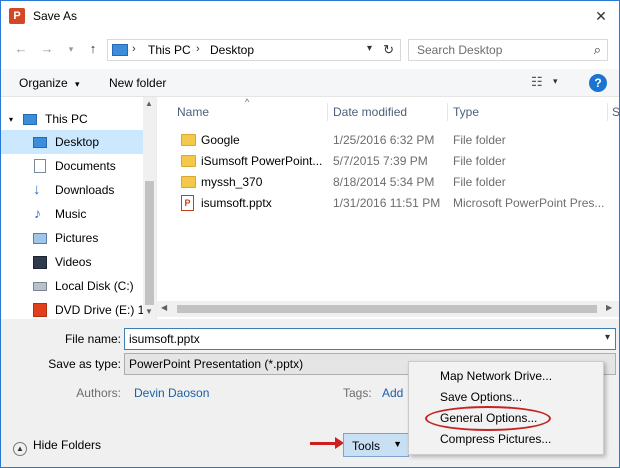 Image resolution: width=620 pixels, height=468 pixels. Describe the element at coordinates (77, 238) in the screenshot. I see `nav-label: Pictures` at that location.